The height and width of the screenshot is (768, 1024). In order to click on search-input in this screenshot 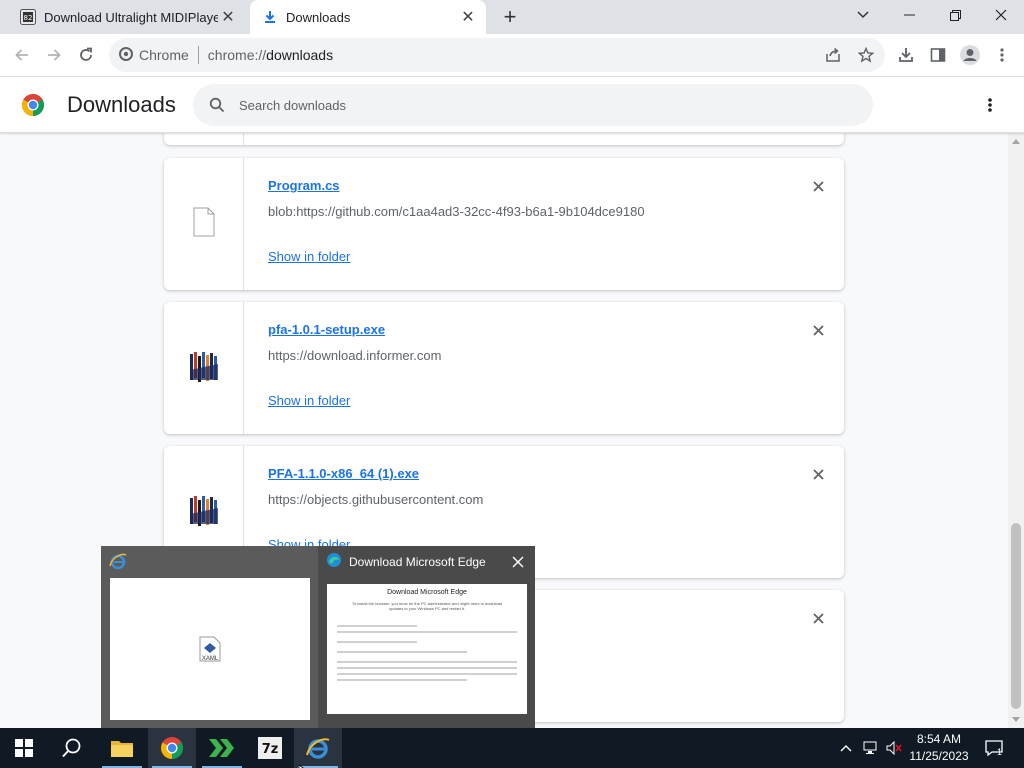, I will do `click(519, 105)`.